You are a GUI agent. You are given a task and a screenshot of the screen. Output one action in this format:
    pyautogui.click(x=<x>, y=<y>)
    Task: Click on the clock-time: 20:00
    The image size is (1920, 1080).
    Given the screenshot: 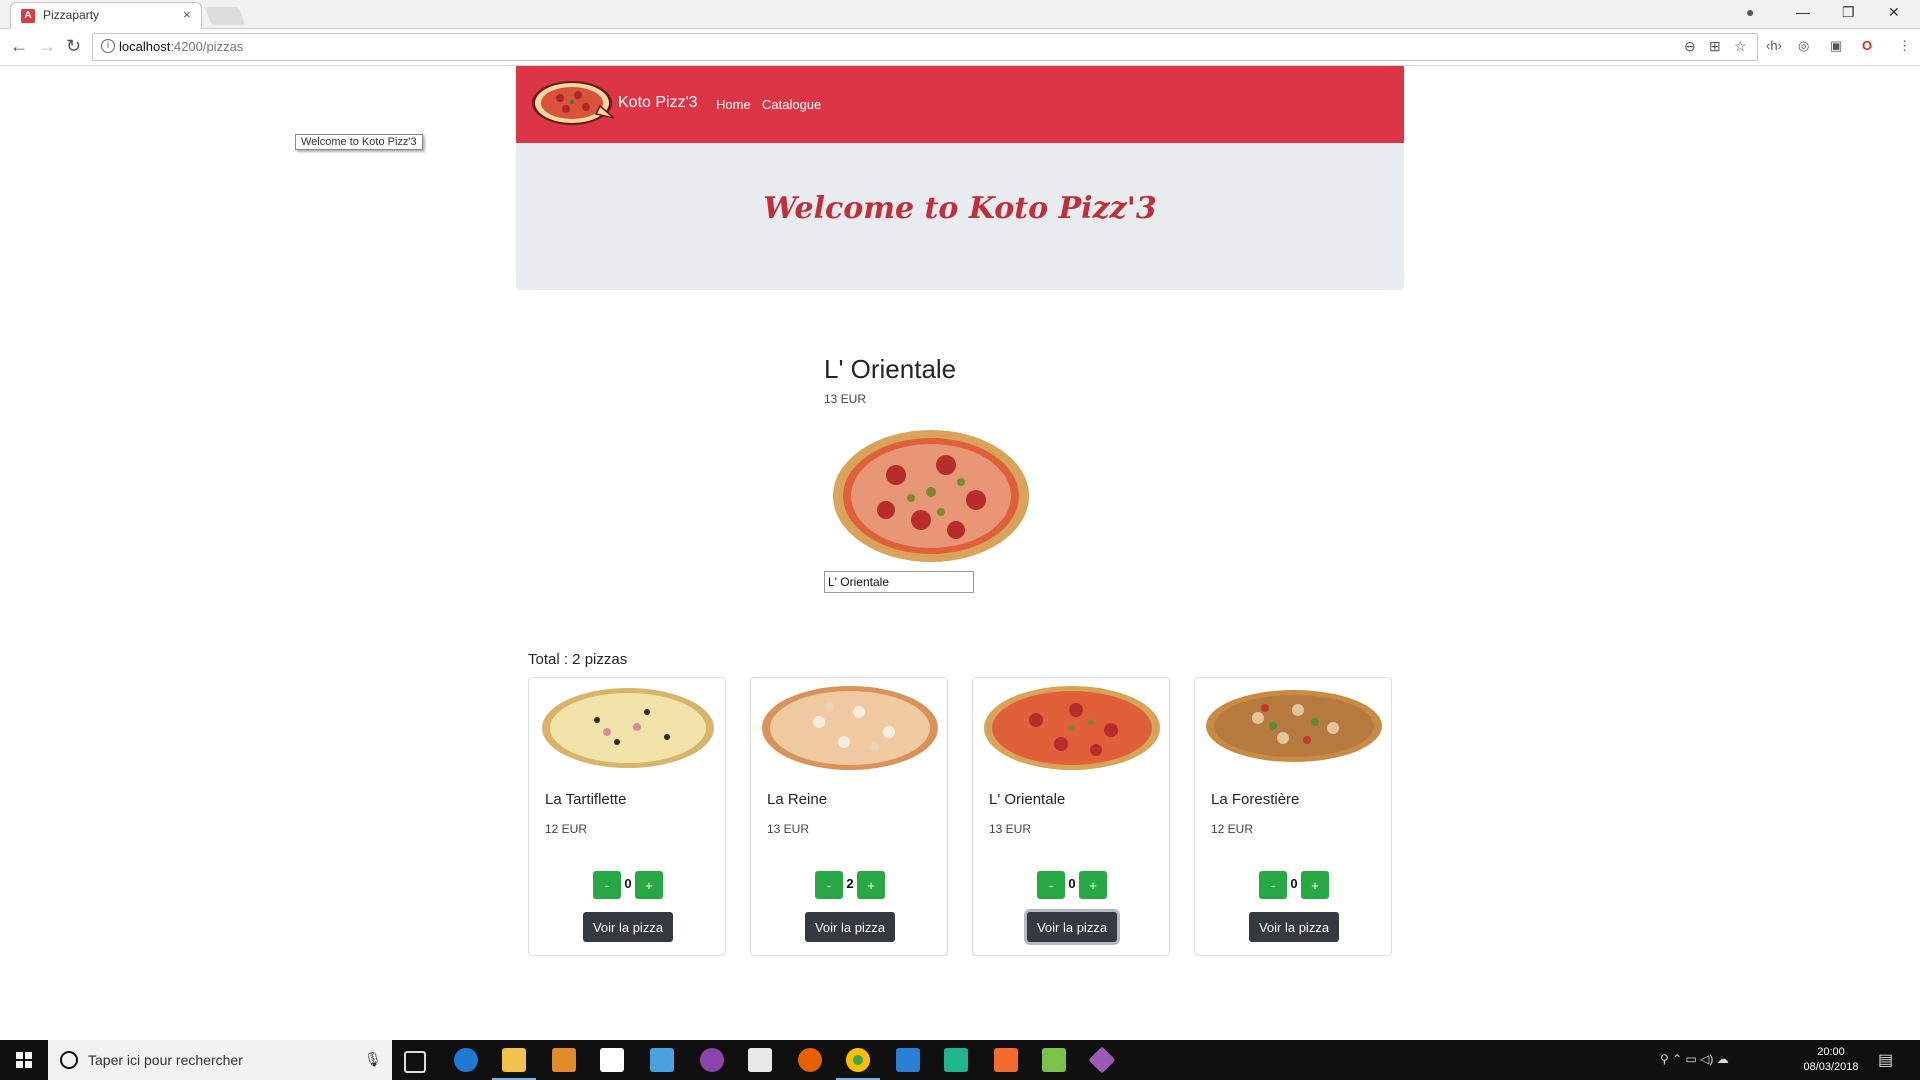 What is the action you would take?
    pyautogui.click(x=1831, y=1052)
    